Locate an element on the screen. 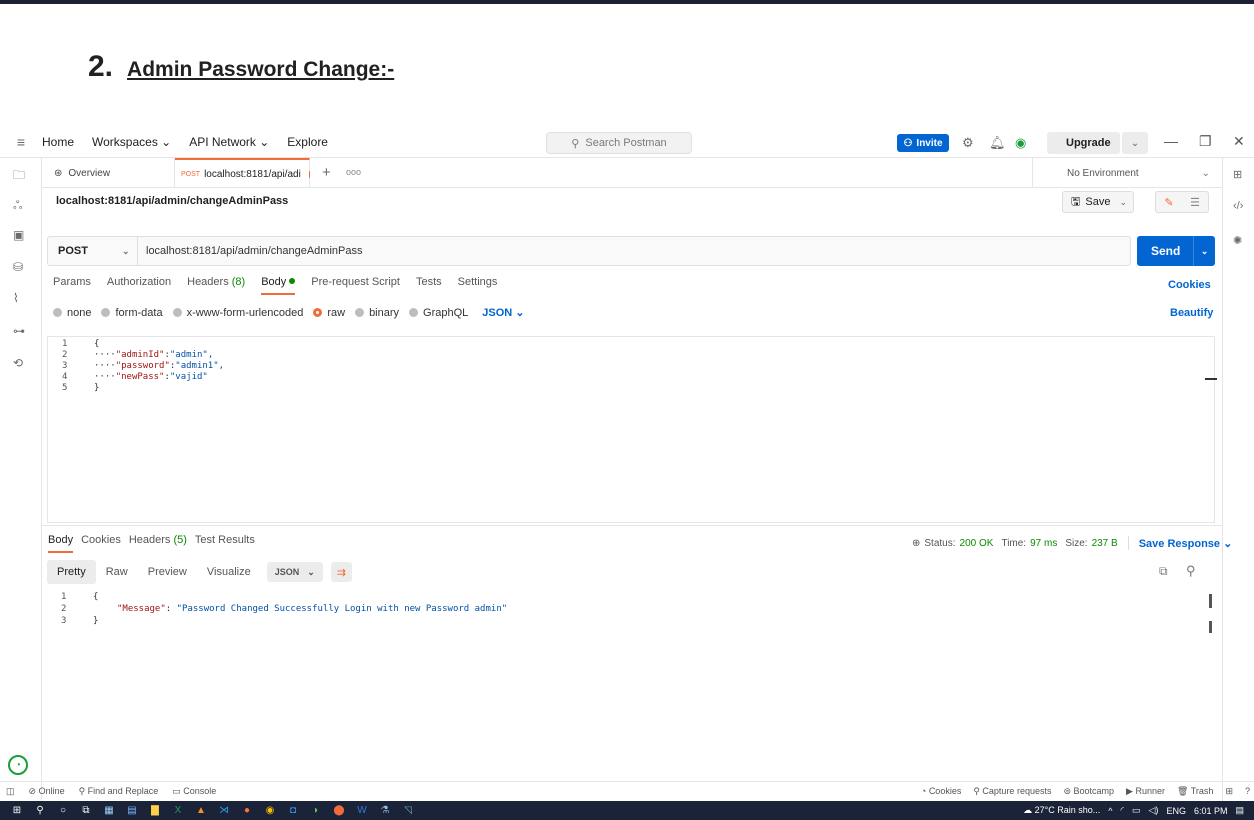 This screenshot has height=820, width=1254. pencil-icon: ✎ is located at coordinates (1169, 202).